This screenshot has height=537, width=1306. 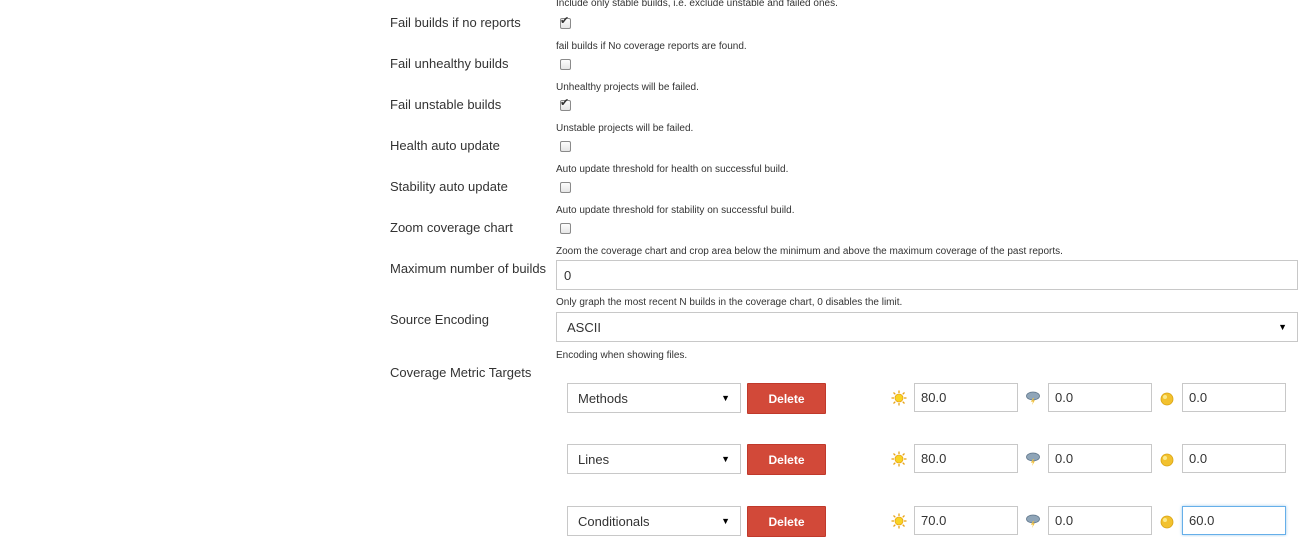 What do you see at coordinates (565, 64) in the screenshot?
I see `fail-unhealthy-checkbox` at bounding box center [565, 64].